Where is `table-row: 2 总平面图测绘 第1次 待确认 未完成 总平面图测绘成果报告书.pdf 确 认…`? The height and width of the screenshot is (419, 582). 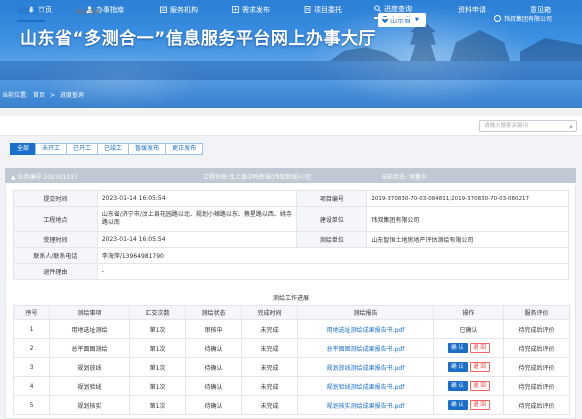
table-row: 2 总平面图测绘 第1次 待确认 未完成 总平面图测绘成果报告书.pdf 确 认… is located at coordinates (291, 348).